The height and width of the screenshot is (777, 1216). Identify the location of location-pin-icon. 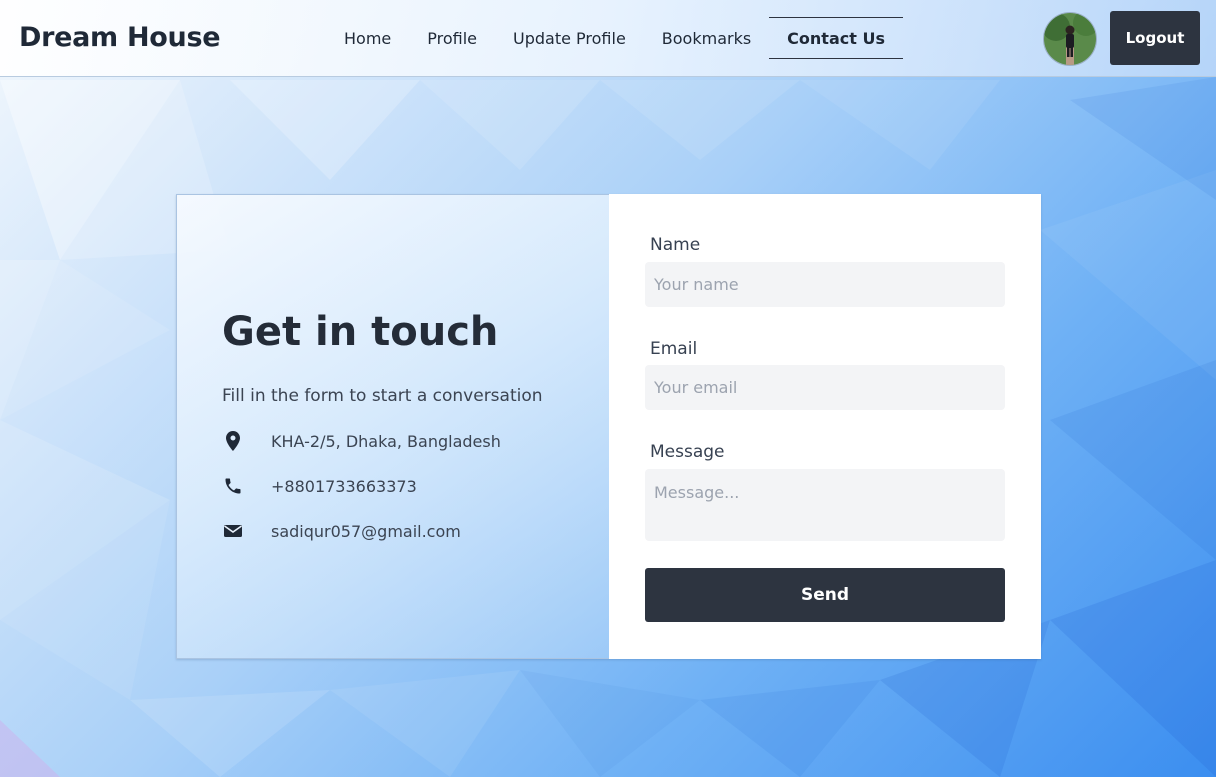
(233, 441).